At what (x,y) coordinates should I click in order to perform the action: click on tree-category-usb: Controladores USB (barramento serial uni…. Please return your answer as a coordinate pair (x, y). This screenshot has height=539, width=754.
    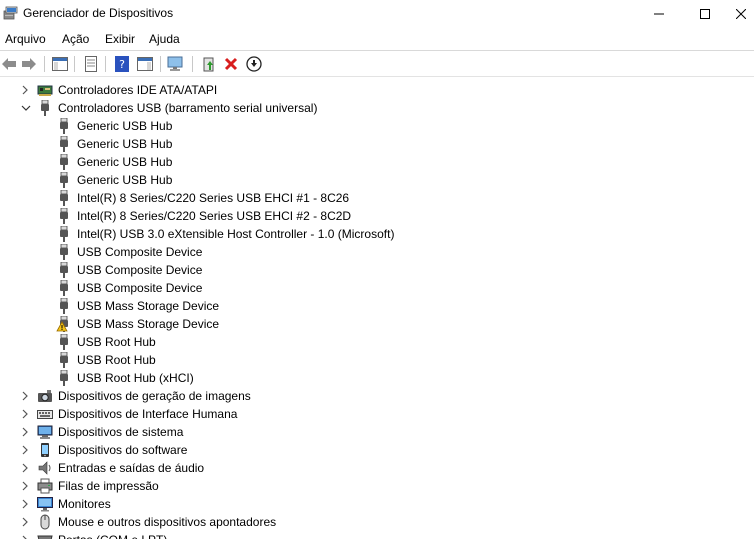
    Looking at the image, I should click on (377, 108).